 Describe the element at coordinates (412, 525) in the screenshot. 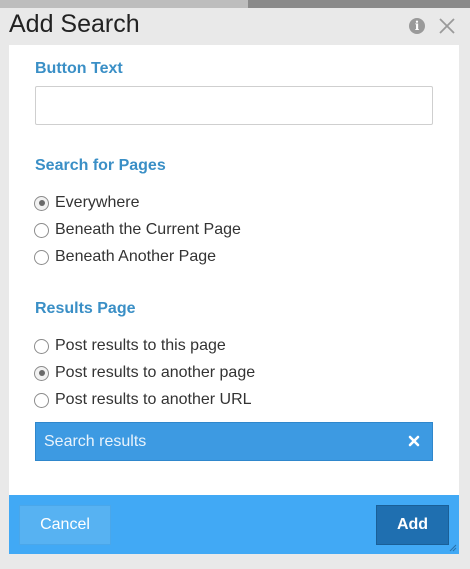

I see `add-button: Add` at that location.